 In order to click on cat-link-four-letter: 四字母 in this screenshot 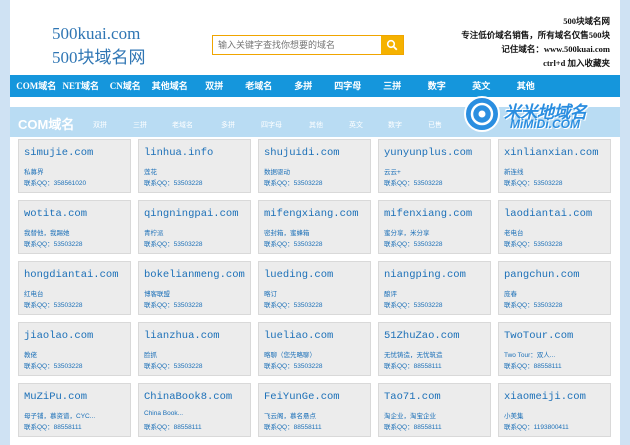, I will do `click(271, 125)`.